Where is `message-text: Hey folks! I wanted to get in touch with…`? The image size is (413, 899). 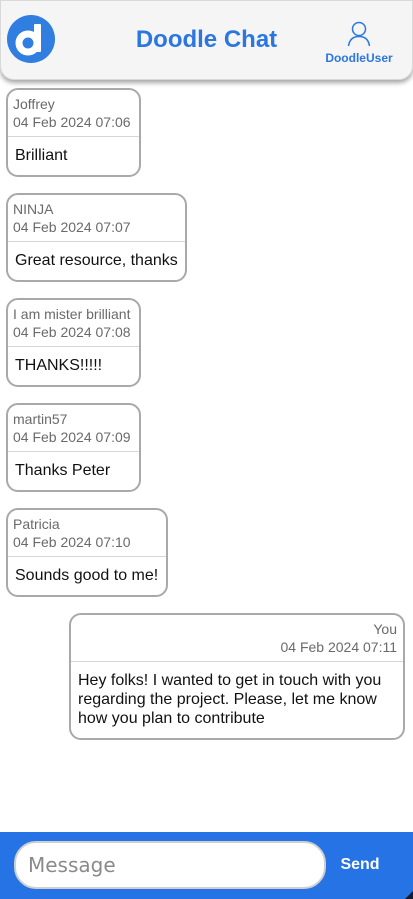
message-text: Hey folks! I wanted to get in touch with… is located at coordinates (230, 699).